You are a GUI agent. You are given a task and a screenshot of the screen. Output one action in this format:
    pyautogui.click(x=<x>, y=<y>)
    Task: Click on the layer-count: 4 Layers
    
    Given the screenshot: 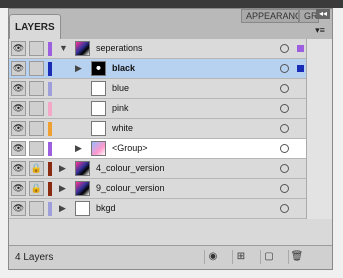 What is the action you would take?
    pyautogui.click(x=34, y=257)
    